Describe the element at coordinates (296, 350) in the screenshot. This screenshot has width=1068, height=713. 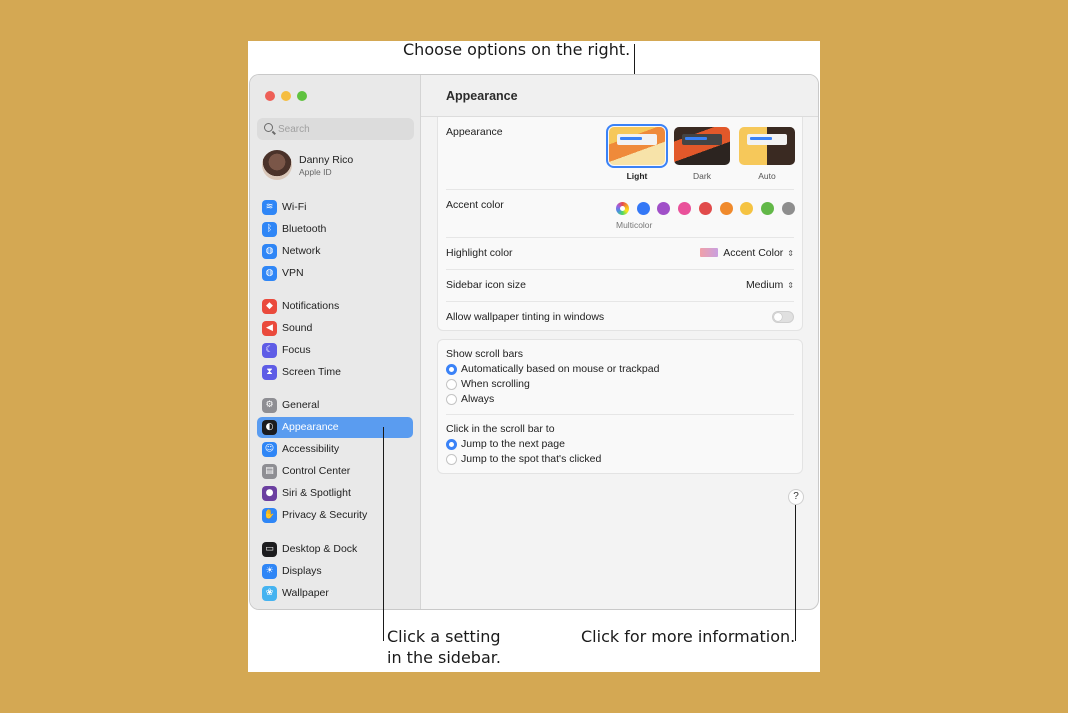
I see `sidebar-item-label: Focus` at that location.